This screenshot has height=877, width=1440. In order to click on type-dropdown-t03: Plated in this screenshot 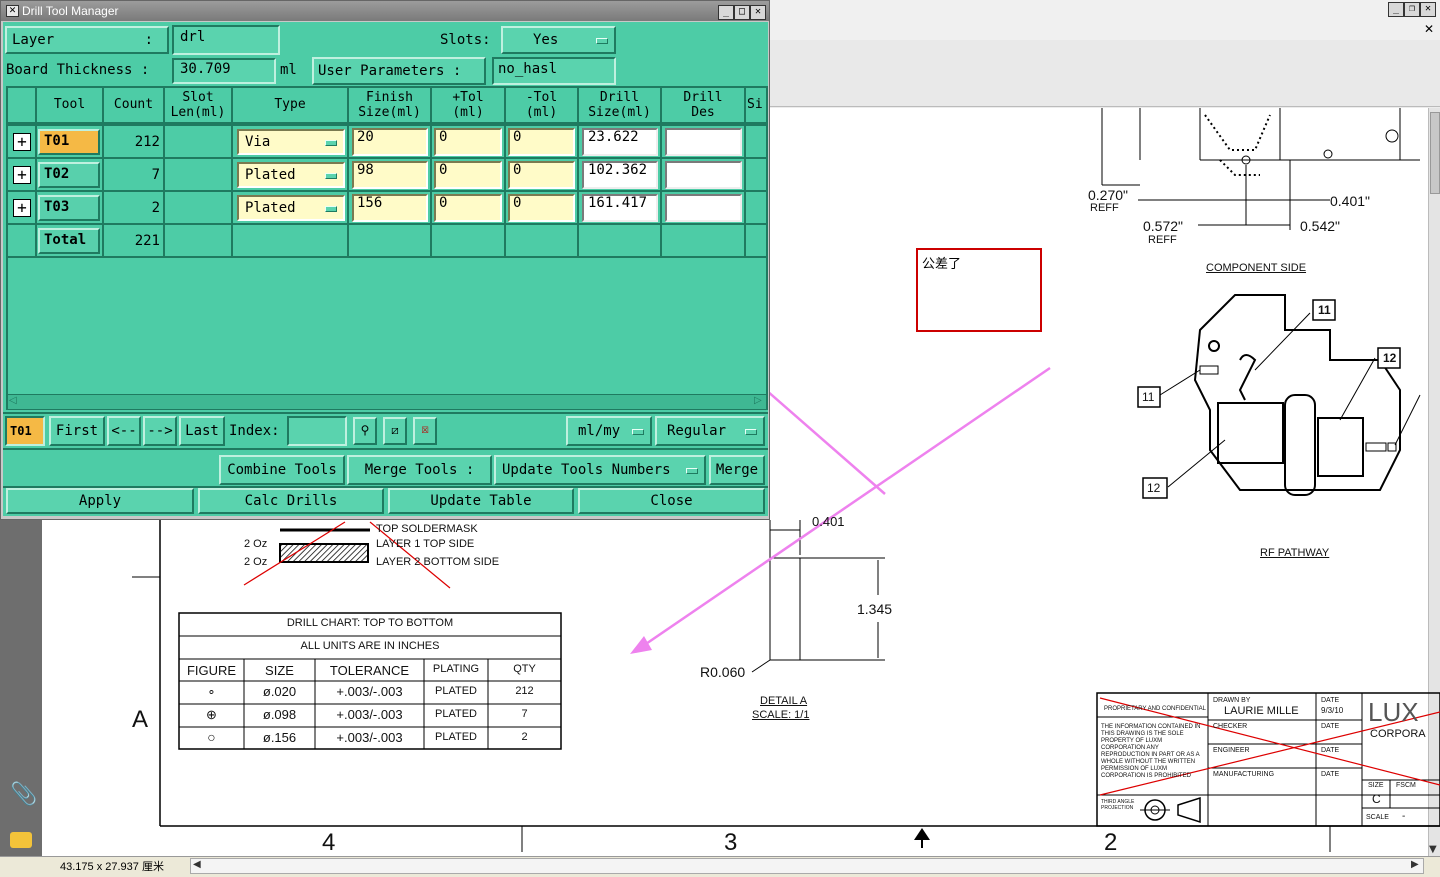, I will do `click(291, 208)`.